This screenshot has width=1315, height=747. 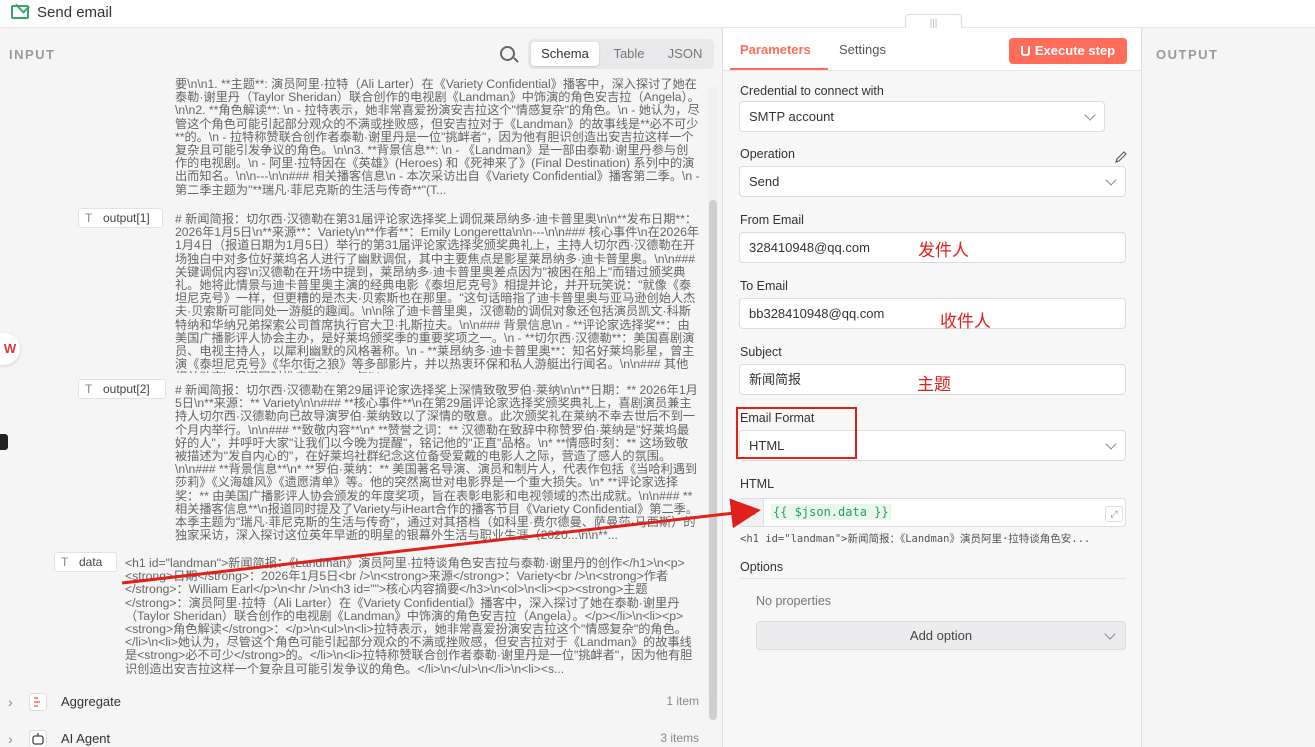 I want to click on field-output1: Toutput[1], so click(x=120, y=218).